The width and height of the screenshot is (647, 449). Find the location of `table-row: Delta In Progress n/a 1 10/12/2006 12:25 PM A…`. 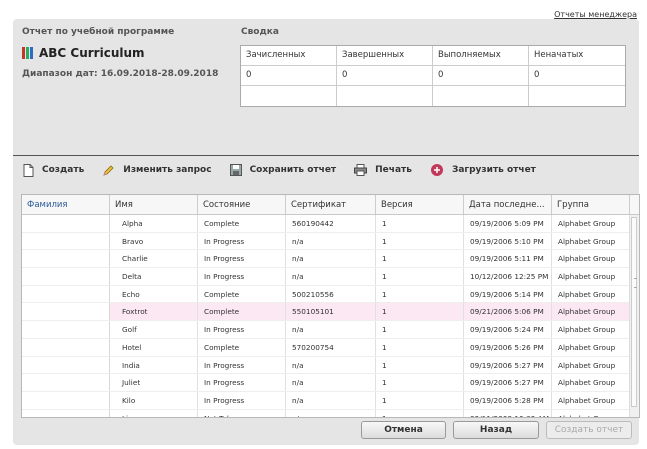

table-row: Delta In Progress n/a 1 10/12/2006 12:25 PM A… is located at coordinates (330, 277).